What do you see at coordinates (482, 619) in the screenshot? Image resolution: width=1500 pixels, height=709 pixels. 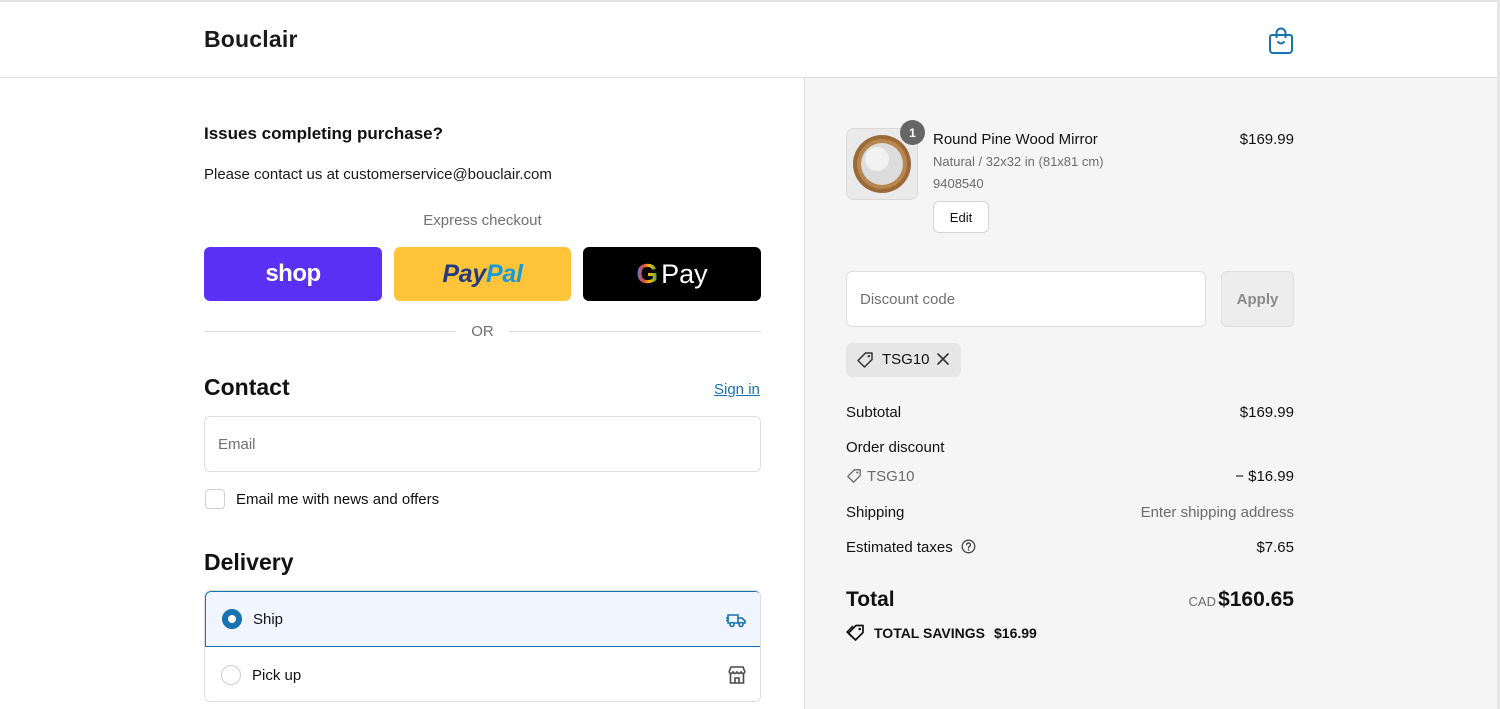 I see `delivery-option-ship: Ship` at bounding box center [482, 619].